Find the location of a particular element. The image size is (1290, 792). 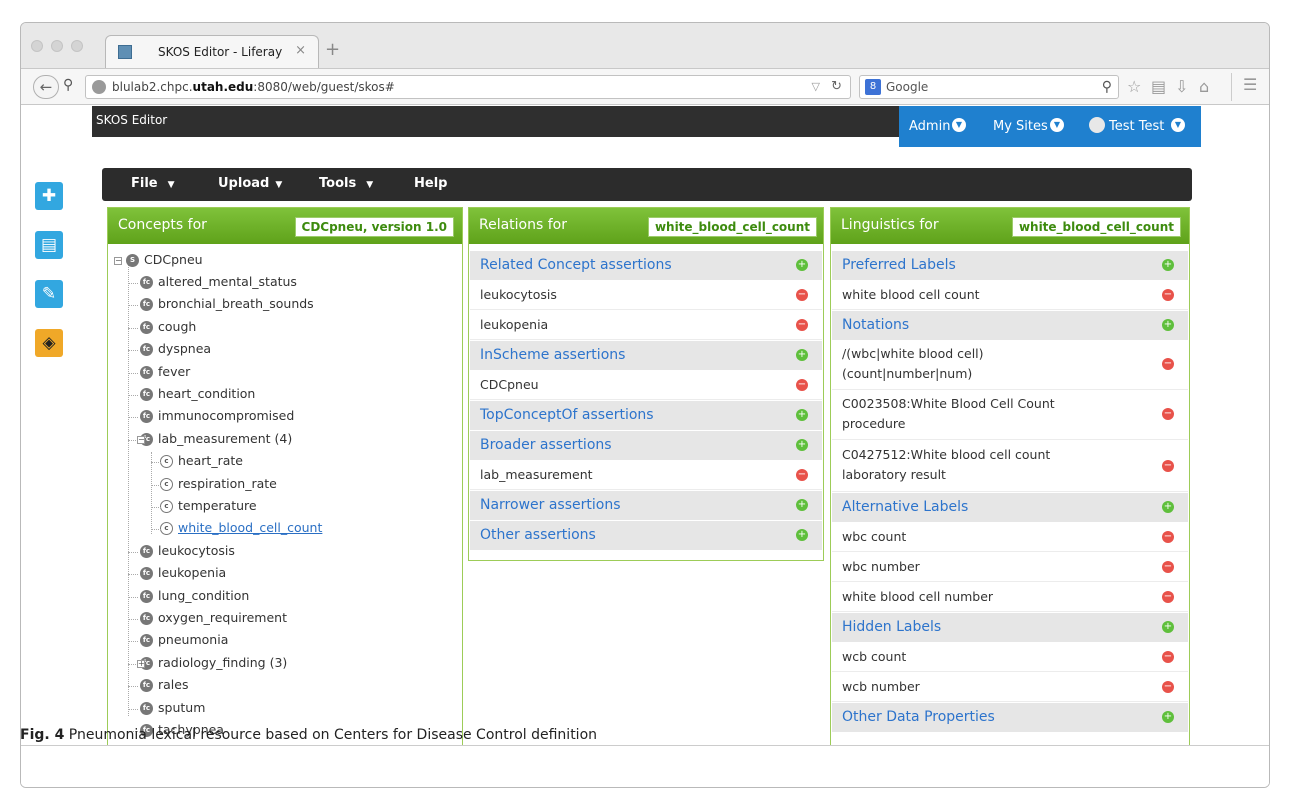

inscheme-section: InScheme assertions + is located at coordinates (646, 355).